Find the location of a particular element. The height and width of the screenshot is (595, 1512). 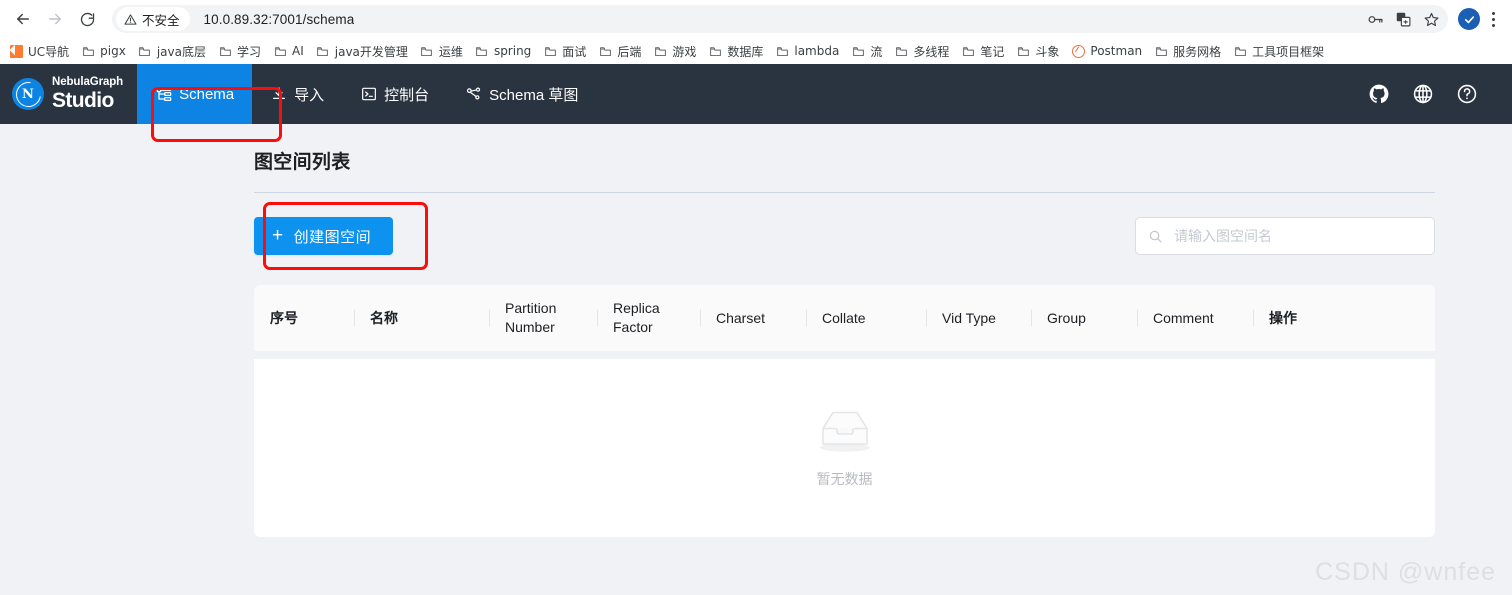

omnibox: 不安全 10.0.89.32:7001/schema is located at coordinates (780, 19).